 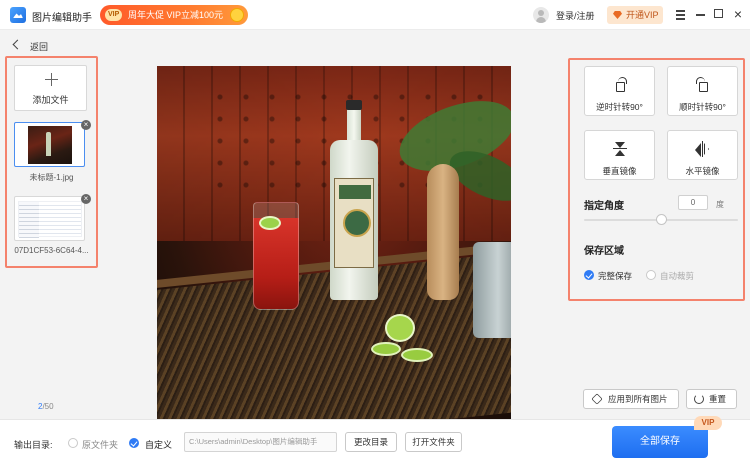 I want to click on vip-tag: VIP, so click(x=708, y=423).